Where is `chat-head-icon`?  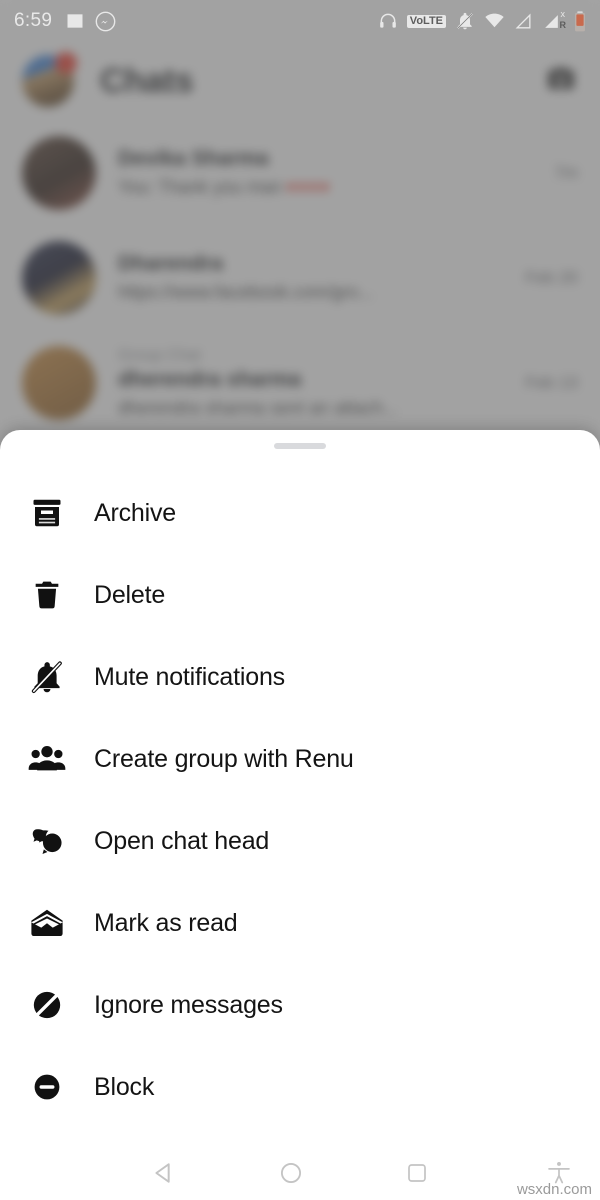
chat-head-icon is located at coordinates (47, 841).